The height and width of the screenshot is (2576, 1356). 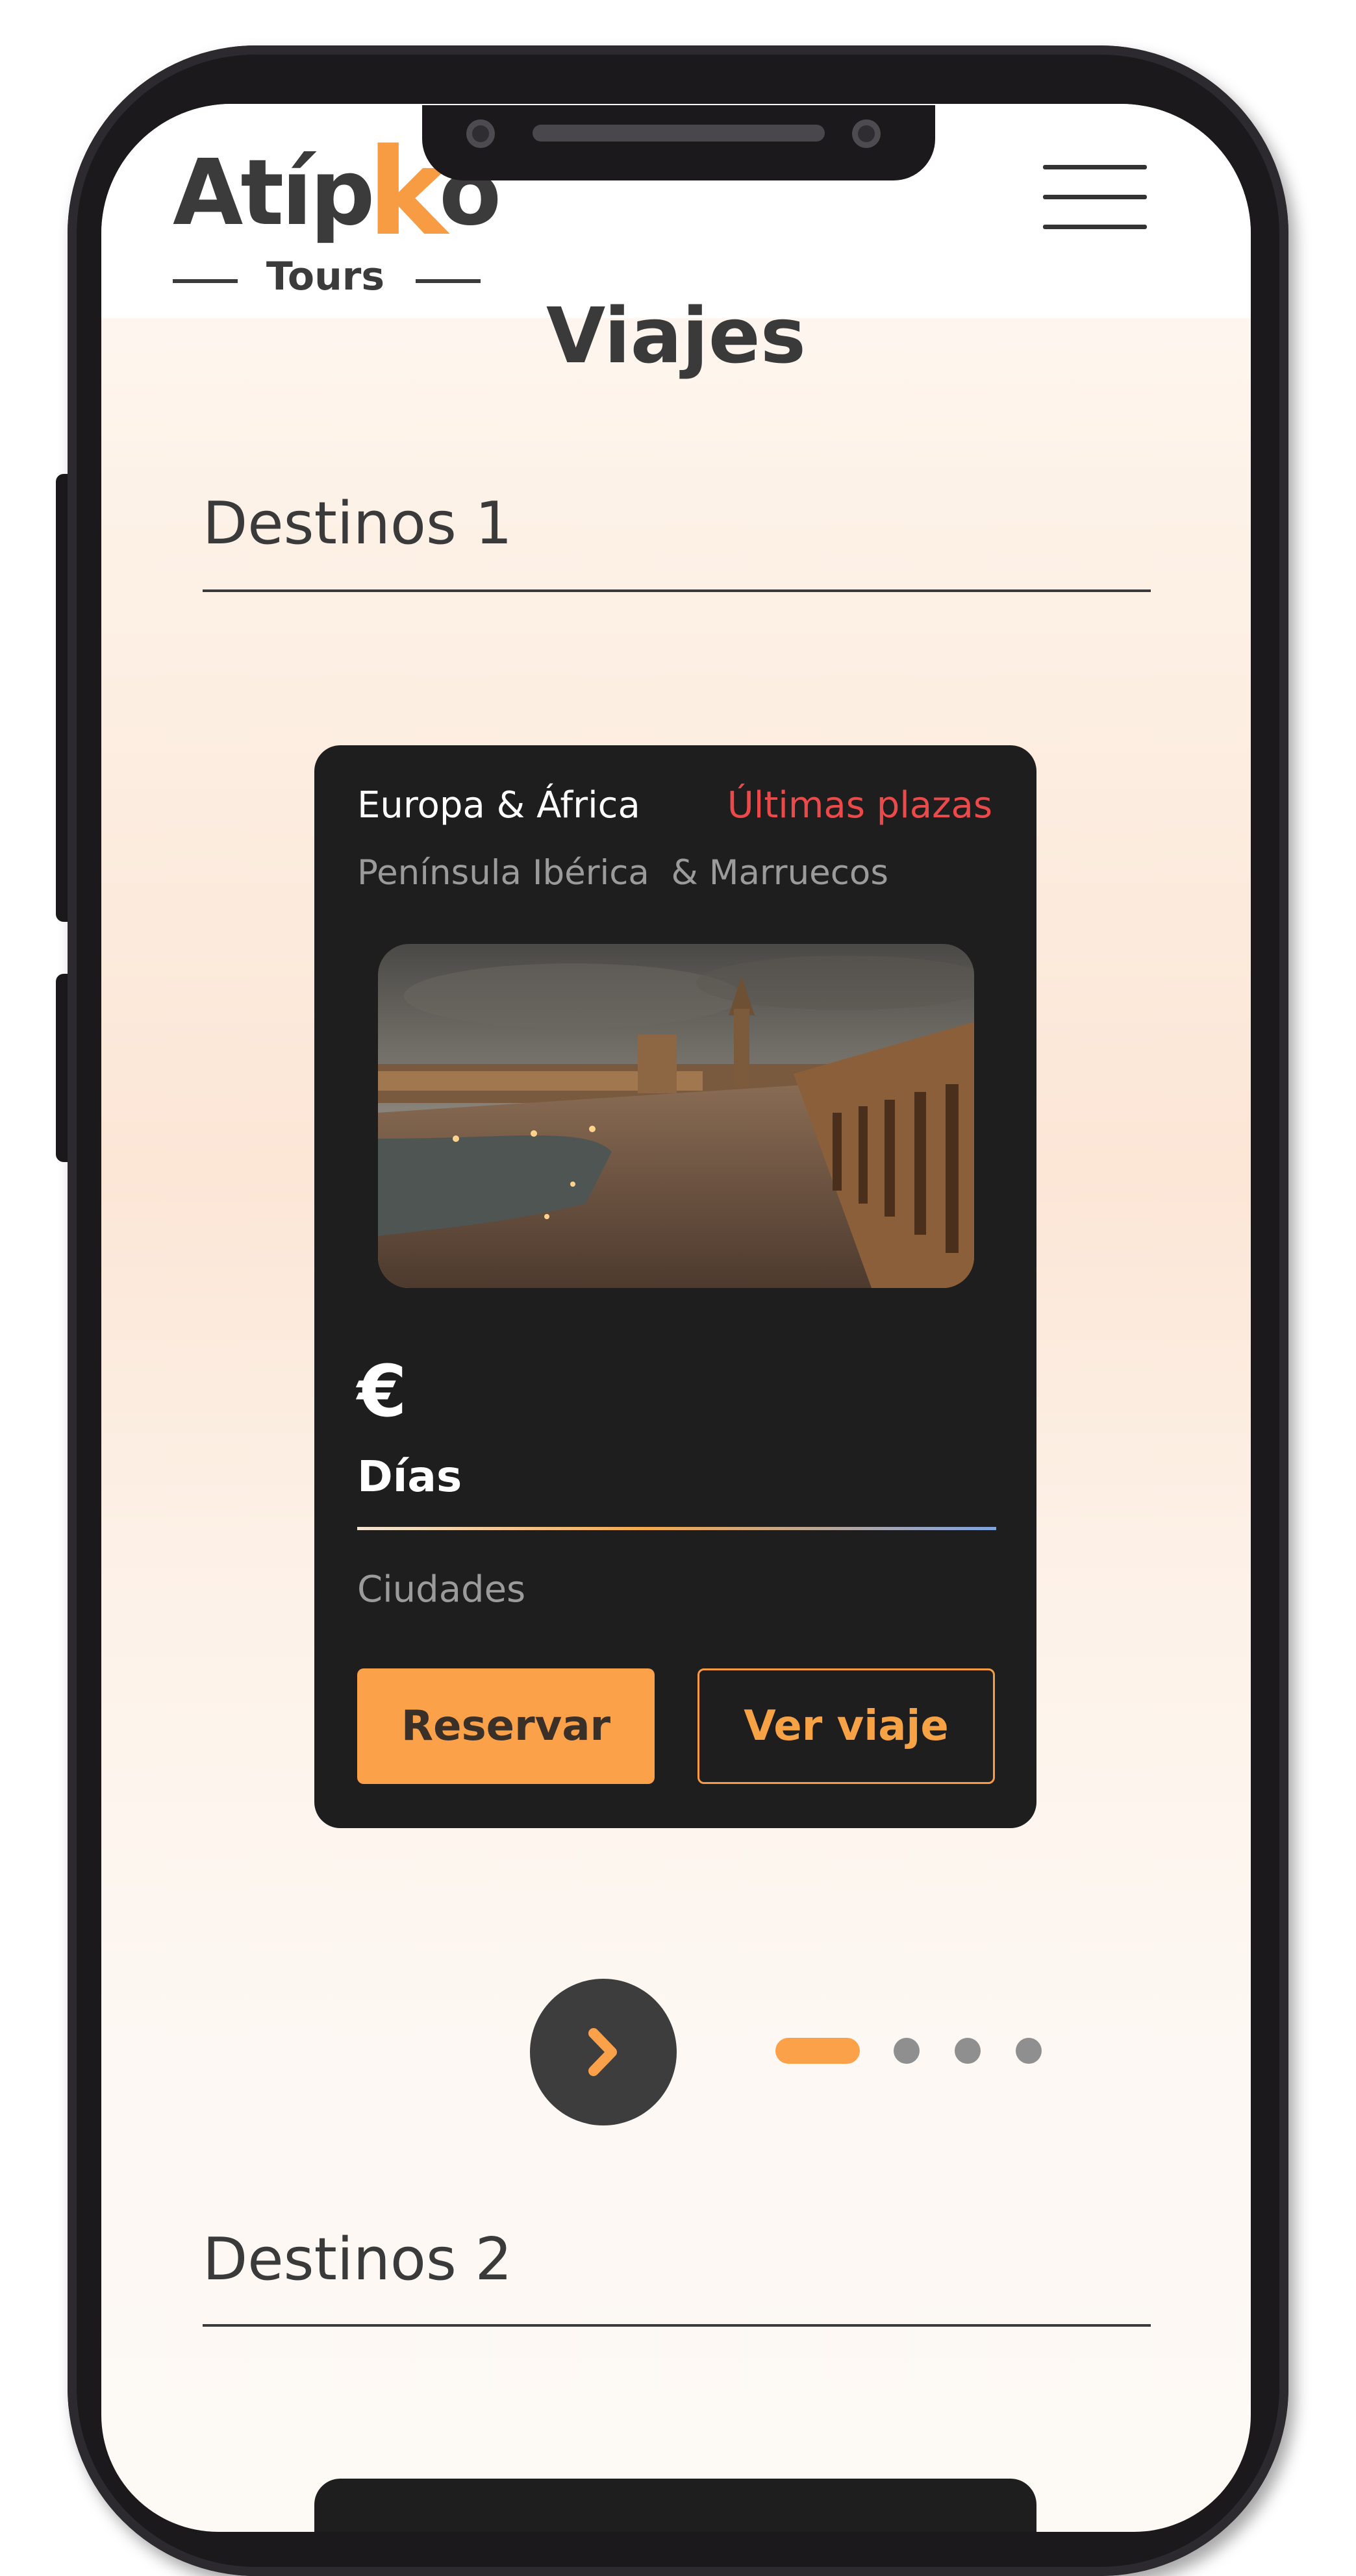 I want to click on chevron-right-icon, so click(x=602, y=2052).